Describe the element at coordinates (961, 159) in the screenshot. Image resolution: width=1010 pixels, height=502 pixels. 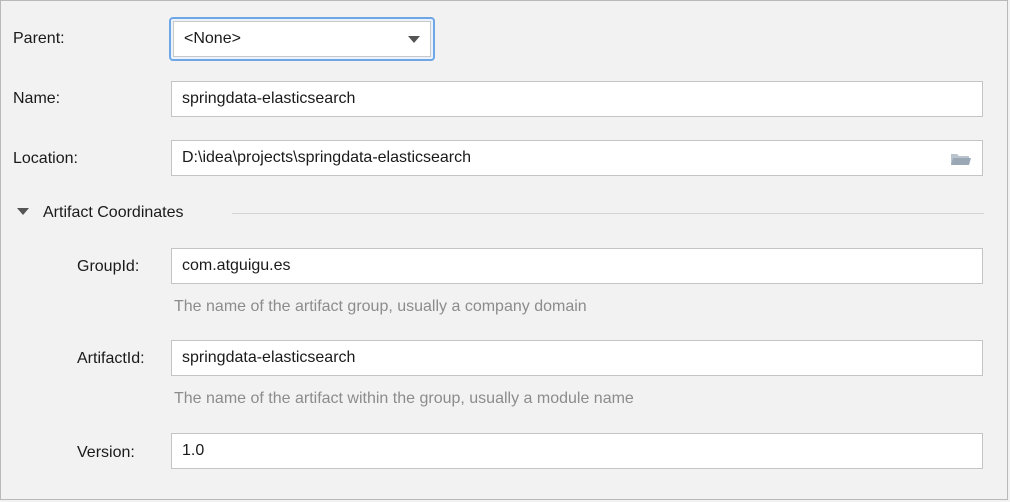
I see `folder-icon` at that location.